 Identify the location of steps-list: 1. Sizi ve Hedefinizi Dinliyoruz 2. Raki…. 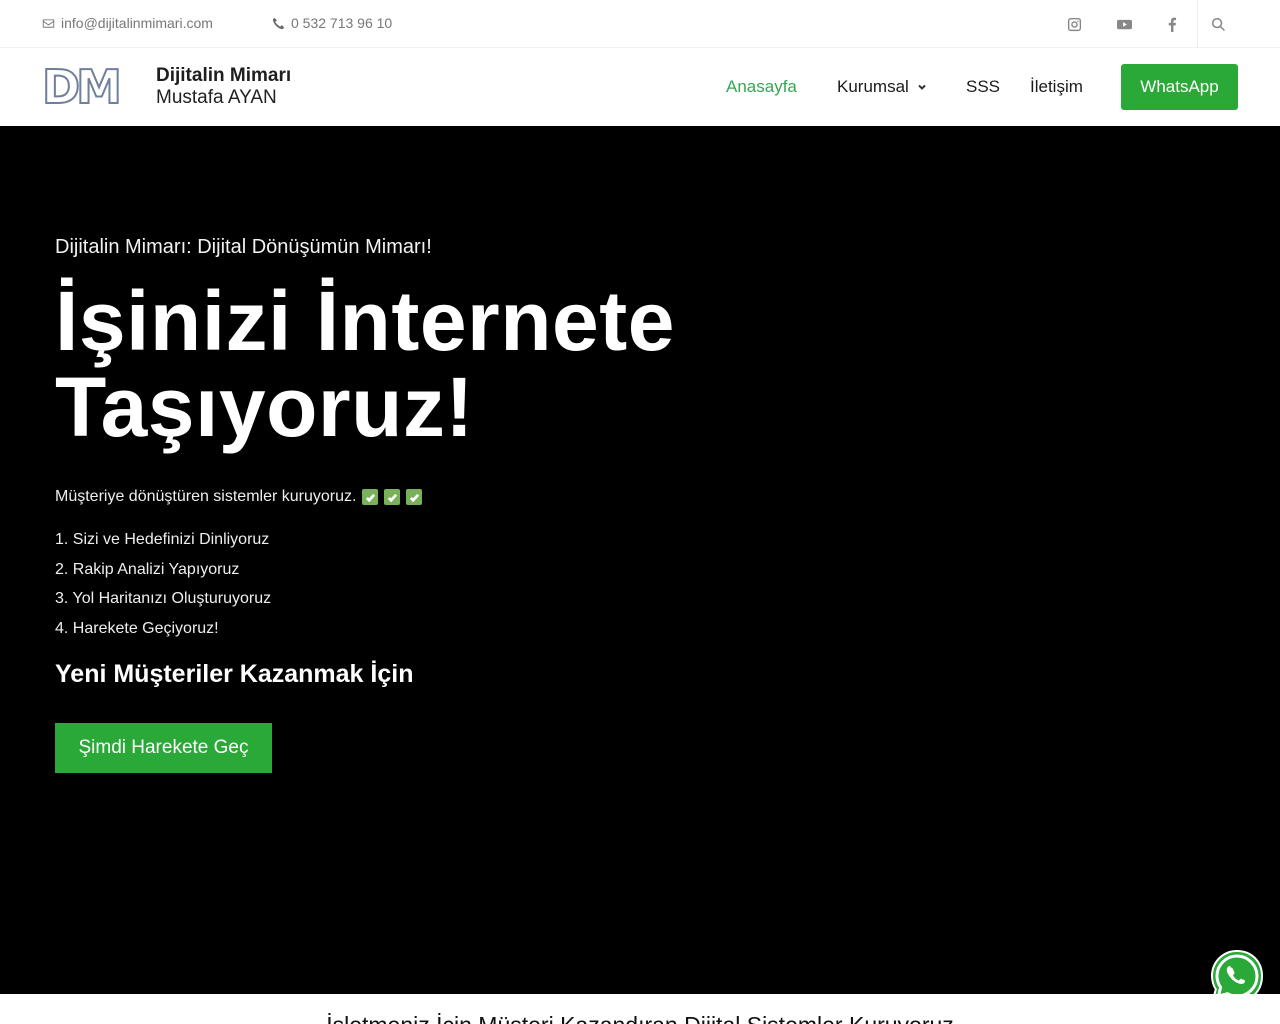
(163, 587).